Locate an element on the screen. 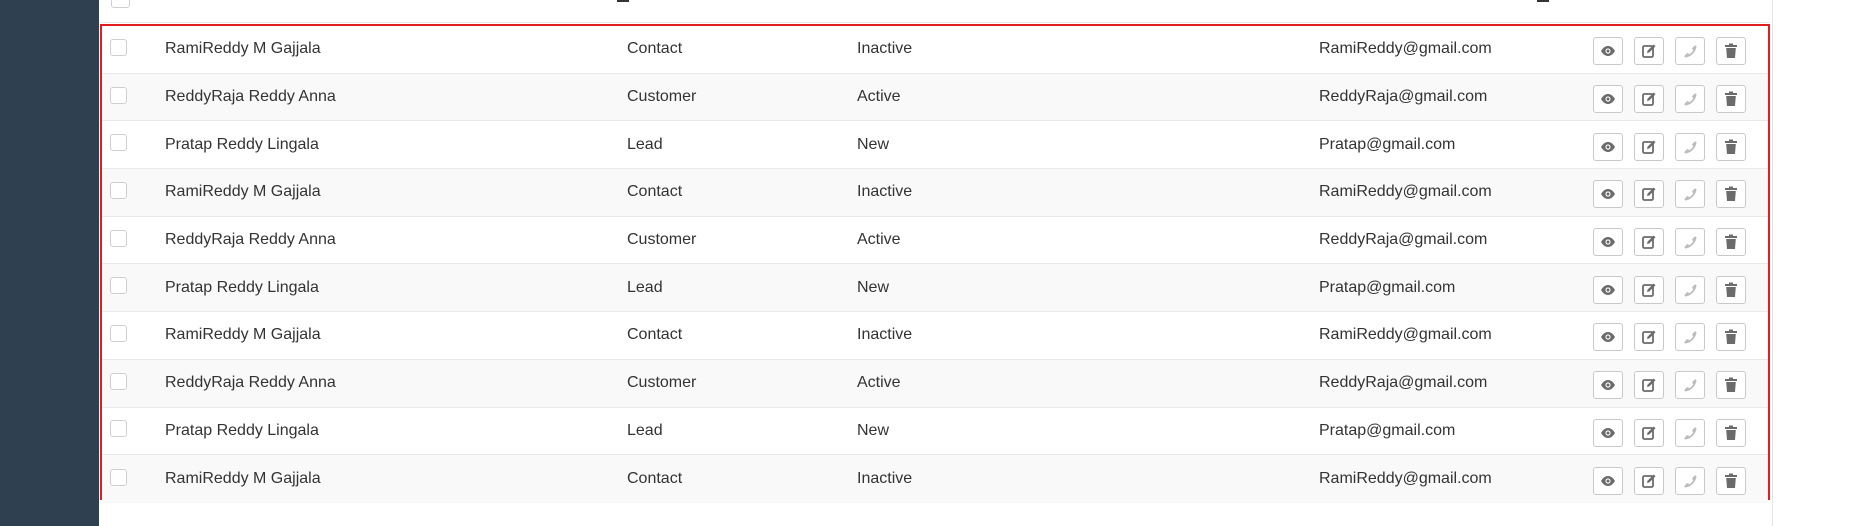 This screenshot has width=1870, height=526. select-all-checkbox is located at coordinates (120, 4).